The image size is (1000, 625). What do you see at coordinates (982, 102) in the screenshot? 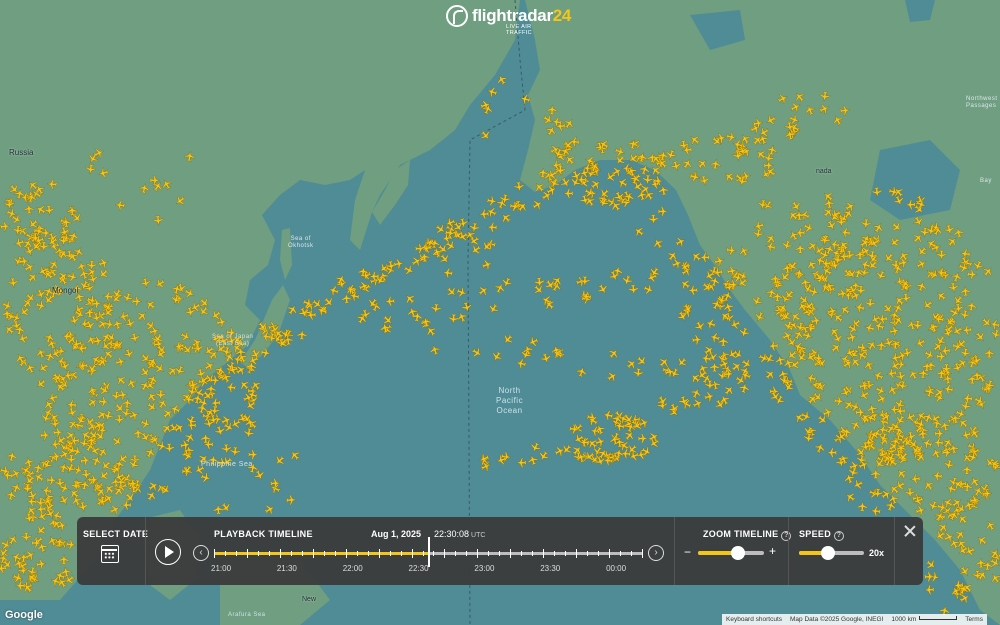
I see `label-northwest-passages: Northwest Passages` at bounding box center [982, 102].